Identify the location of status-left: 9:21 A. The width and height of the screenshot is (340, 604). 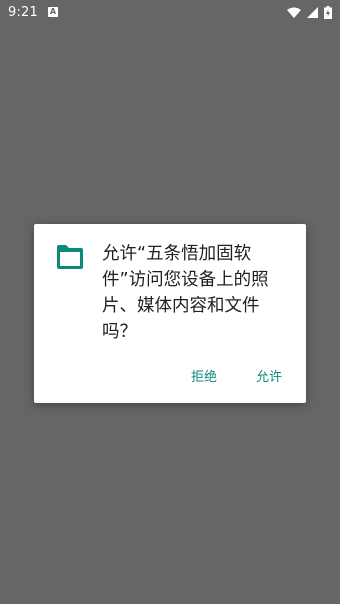
(33, 12).